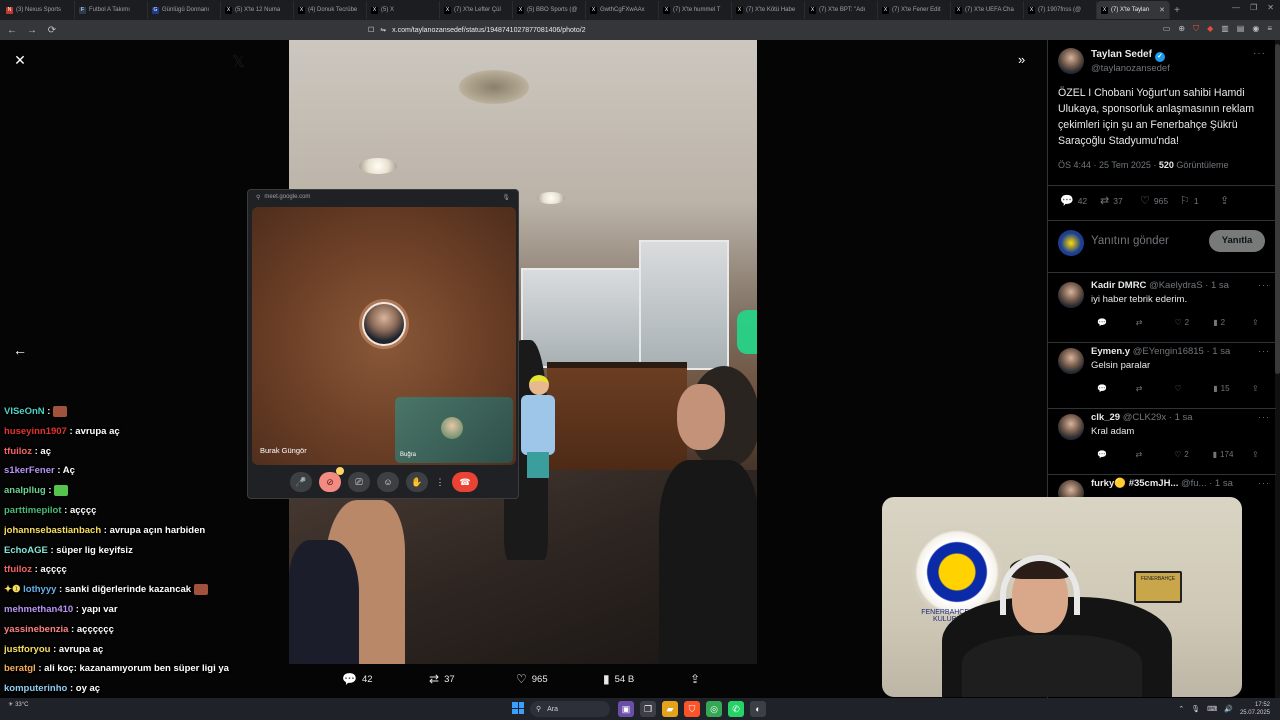  I want to click on cast-icon: ▭, so click(1167, 29).